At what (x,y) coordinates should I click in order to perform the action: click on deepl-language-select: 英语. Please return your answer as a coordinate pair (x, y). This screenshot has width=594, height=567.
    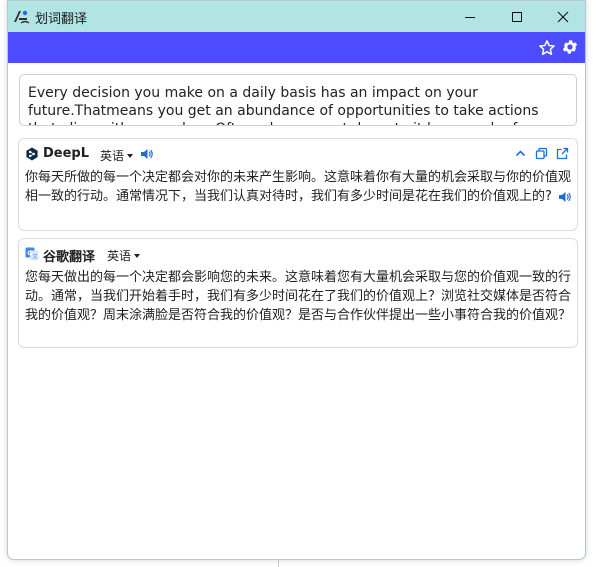
    Looking at the image, I should click on (117, 155).